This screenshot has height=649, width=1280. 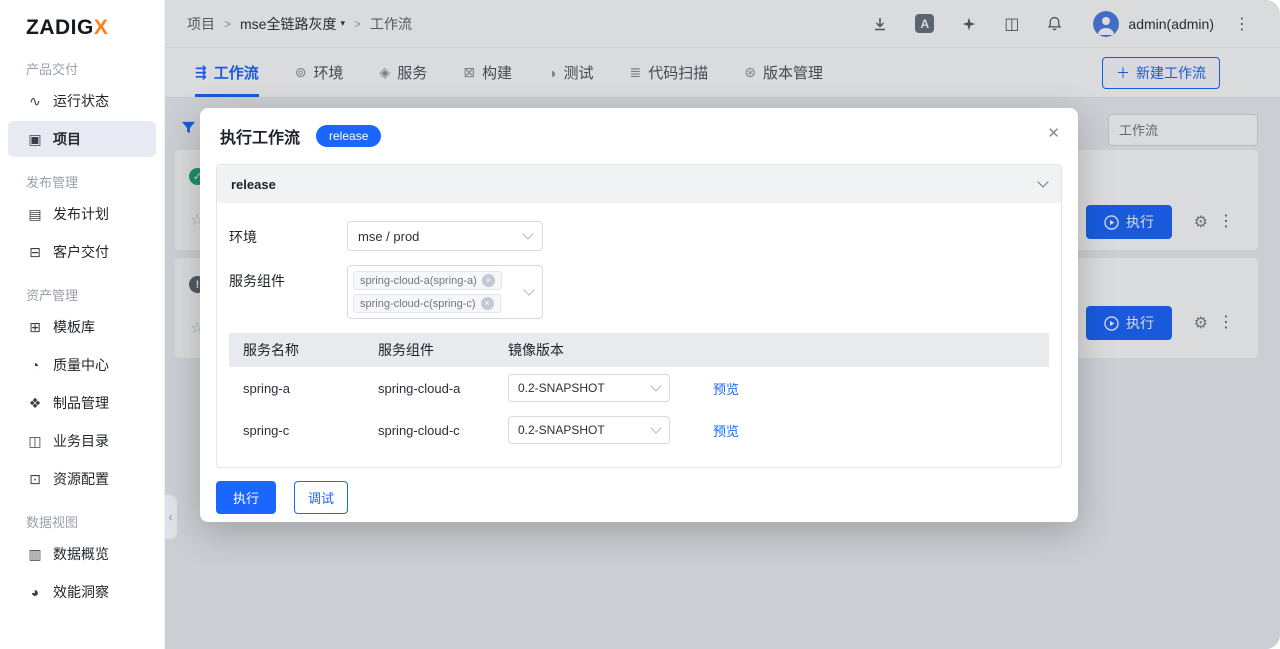 I want to click on project-icon: ▣, so click(x=35, y=138).